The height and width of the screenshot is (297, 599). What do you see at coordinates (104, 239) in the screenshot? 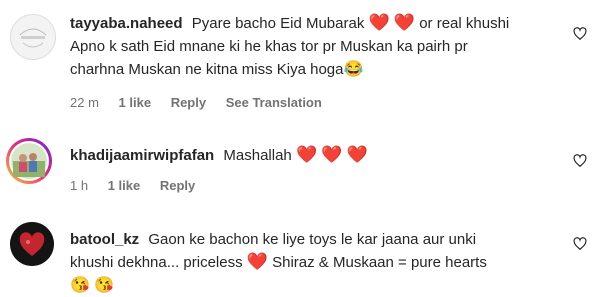
I see `comment-username: batool_kz` at bounding box center [104, 239].